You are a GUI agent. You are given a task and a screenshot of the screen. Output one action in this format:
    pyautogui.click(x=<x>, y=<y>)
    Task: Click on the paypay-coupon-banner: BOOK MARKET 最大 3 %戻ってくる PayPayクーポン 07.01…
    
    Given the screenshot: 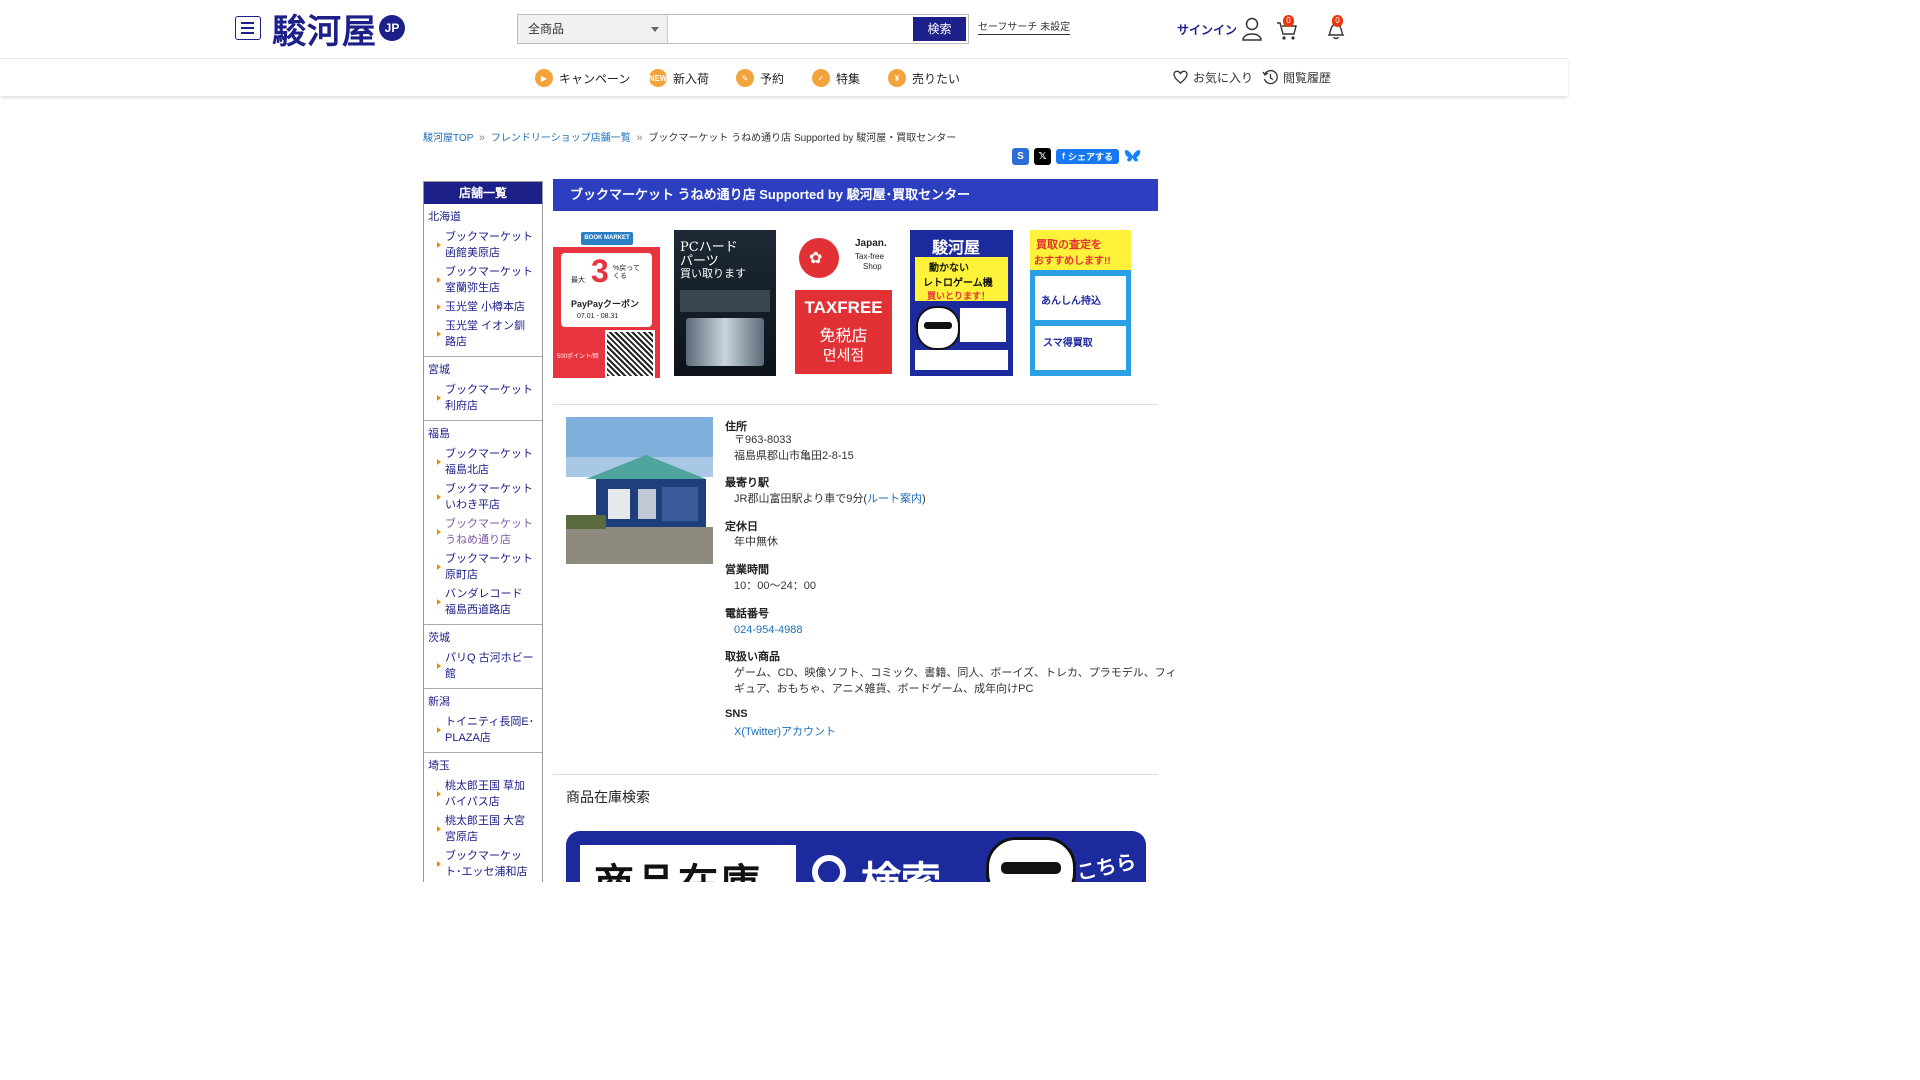 What is the action you would take?
    pyautogui.click(x=606, y=304)
    